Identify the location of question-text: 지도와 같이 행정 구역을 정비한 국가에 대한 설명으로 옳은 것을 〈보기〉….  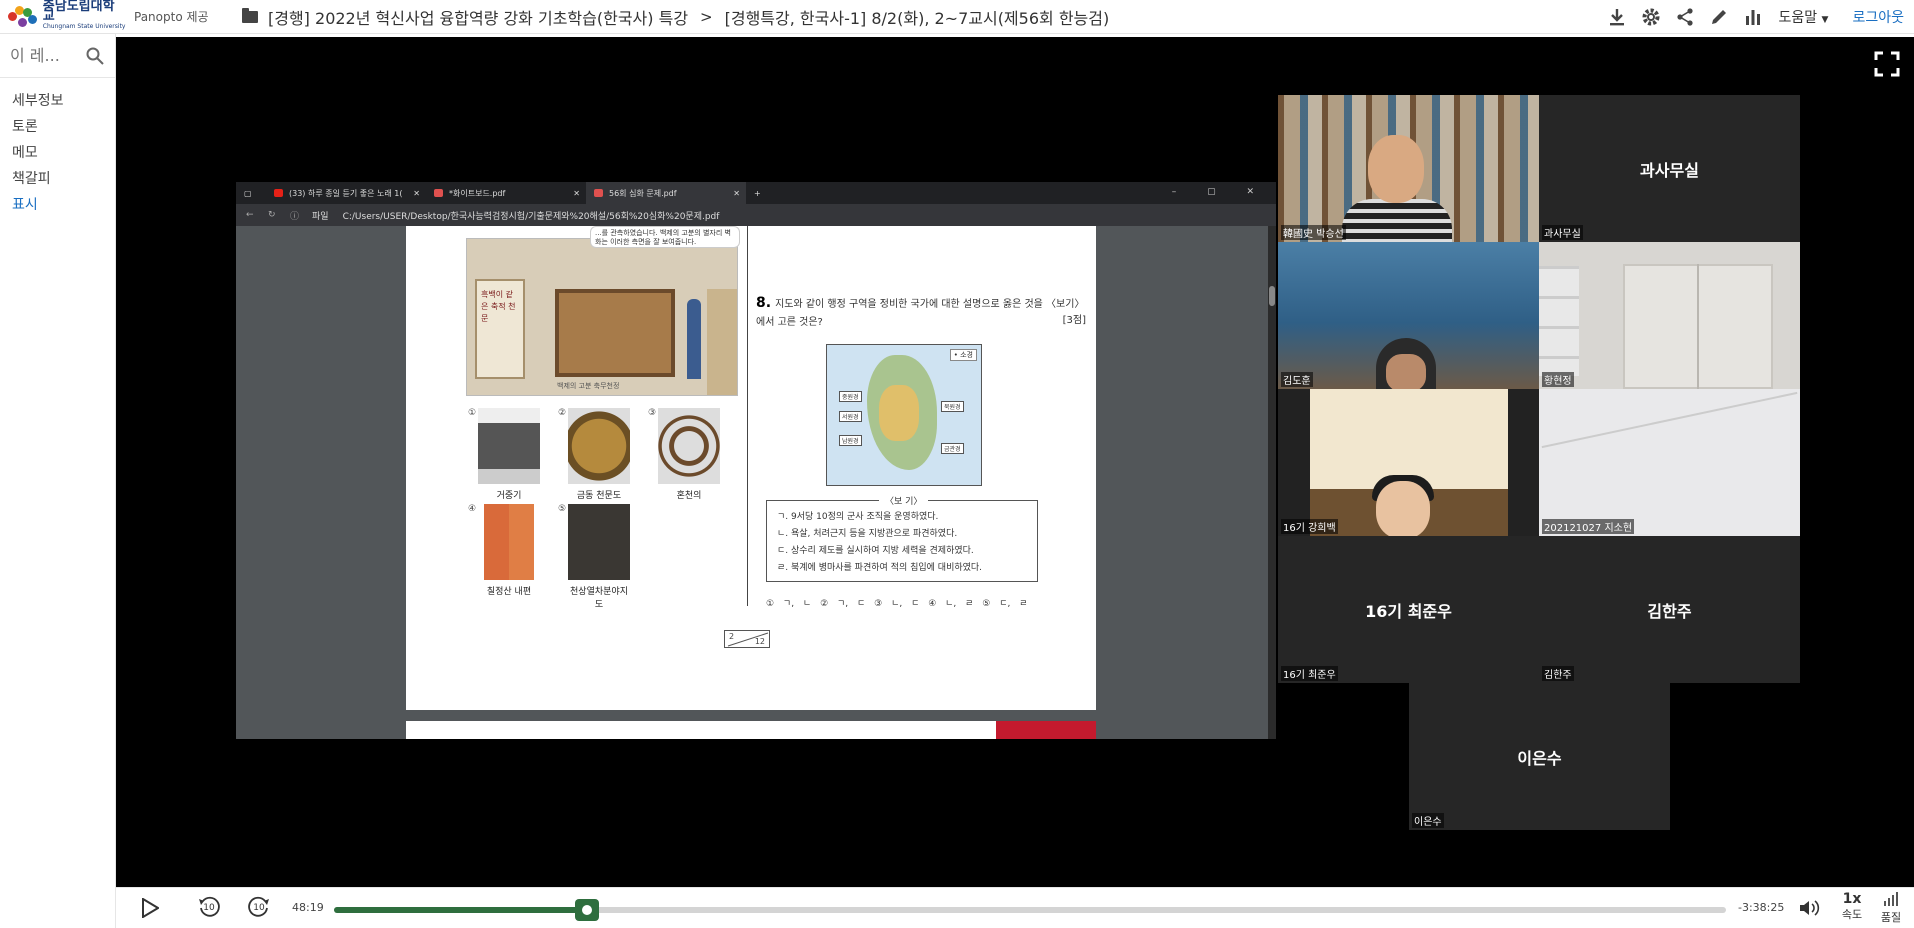
(920, 313).